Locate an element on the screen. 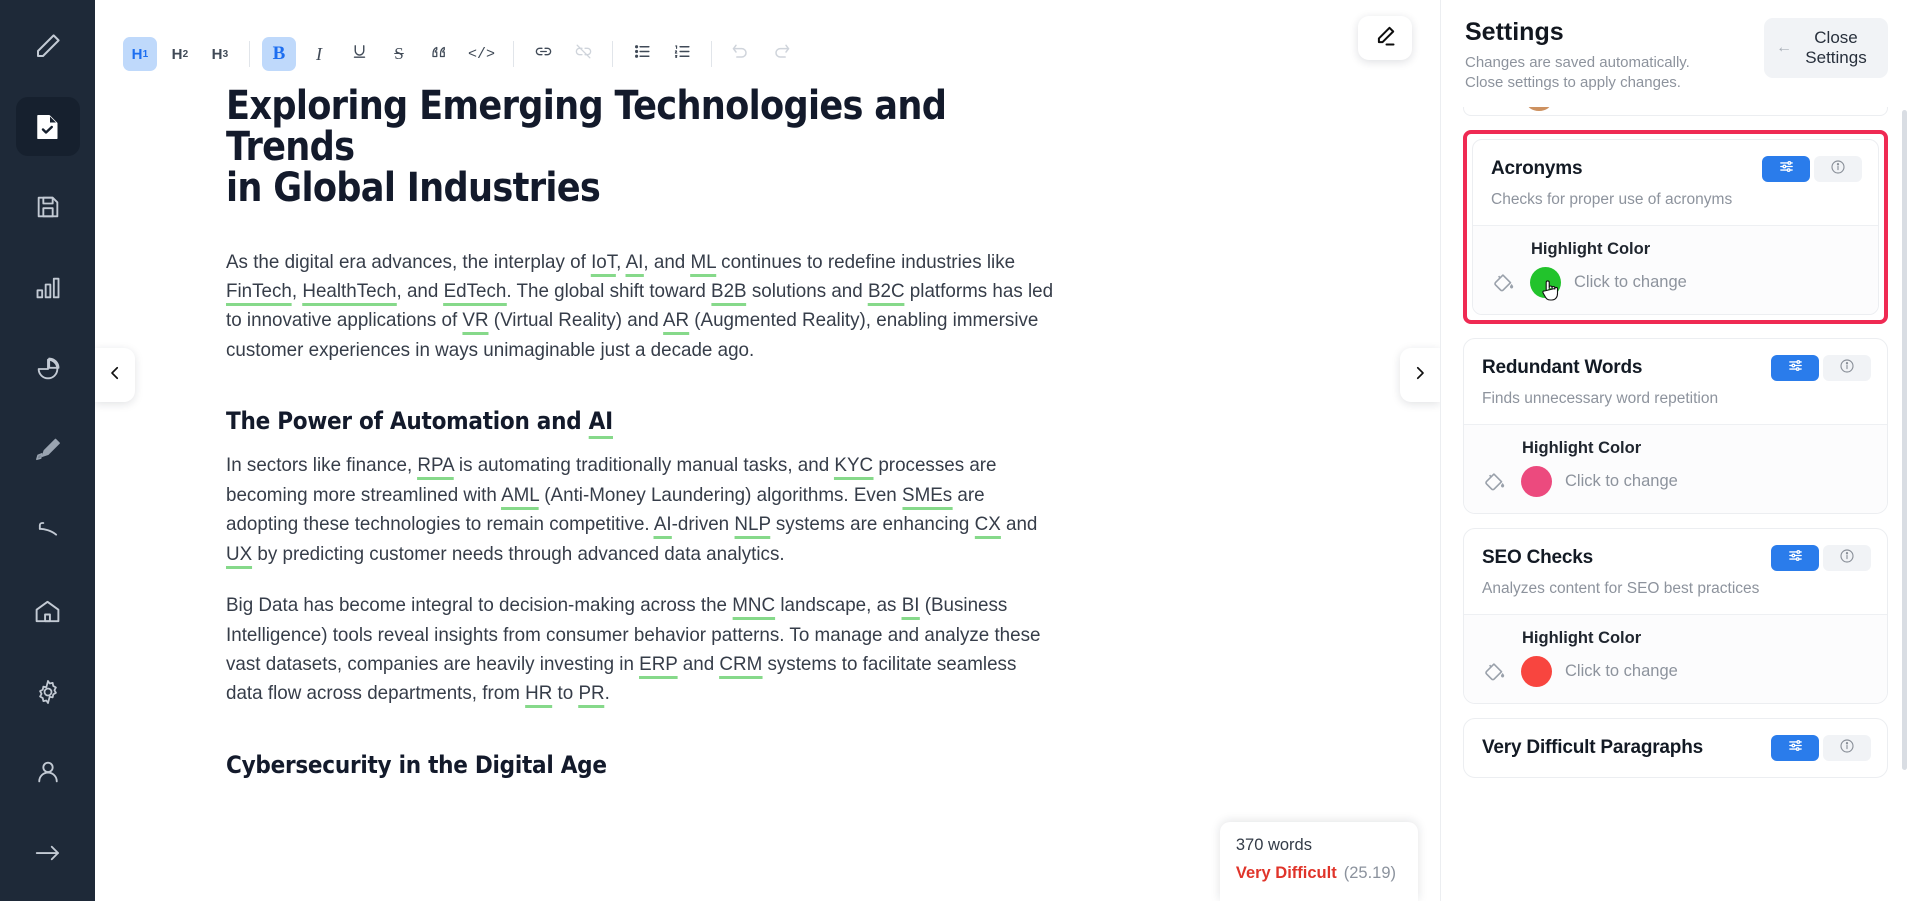 This screenshot has height=901, width=1910. sidebar-item-exit is located at coordinates (48, 853).